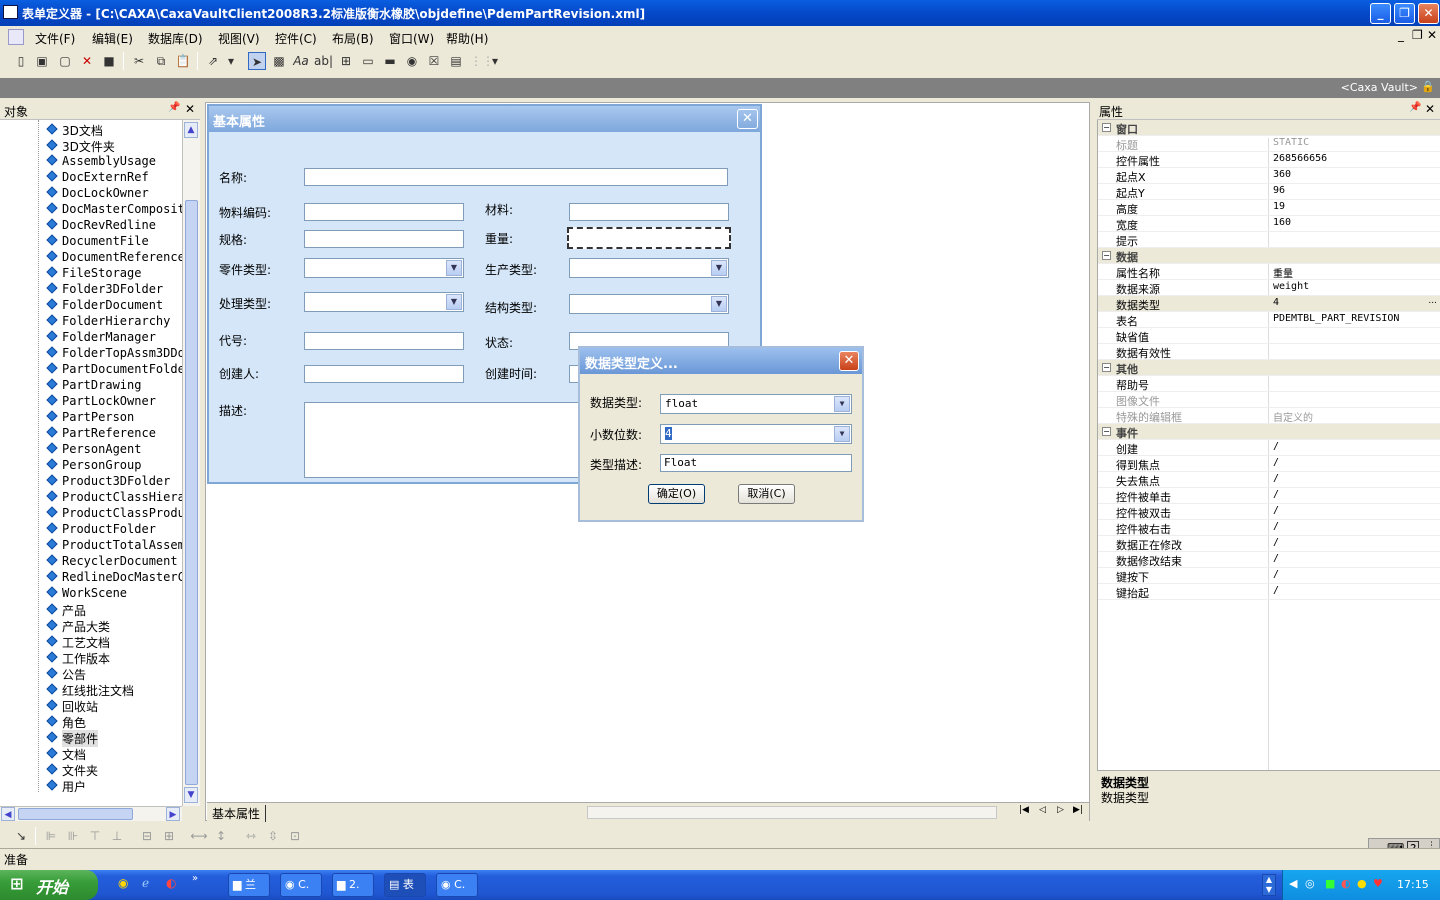 The width and height of the screenshot is (1440, 900). I want to click on material-field, so click(649, 212).